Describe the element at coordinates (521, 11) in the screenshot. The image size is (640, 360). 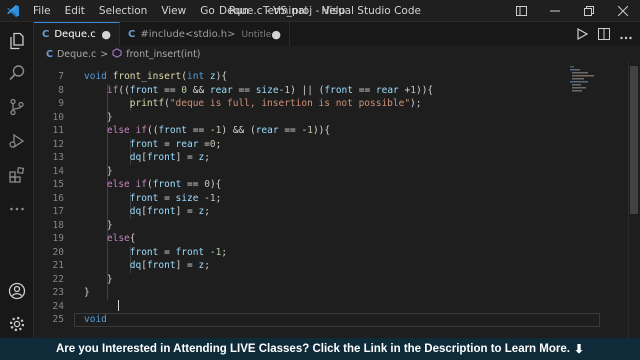
I see `layout-icon` at that location.